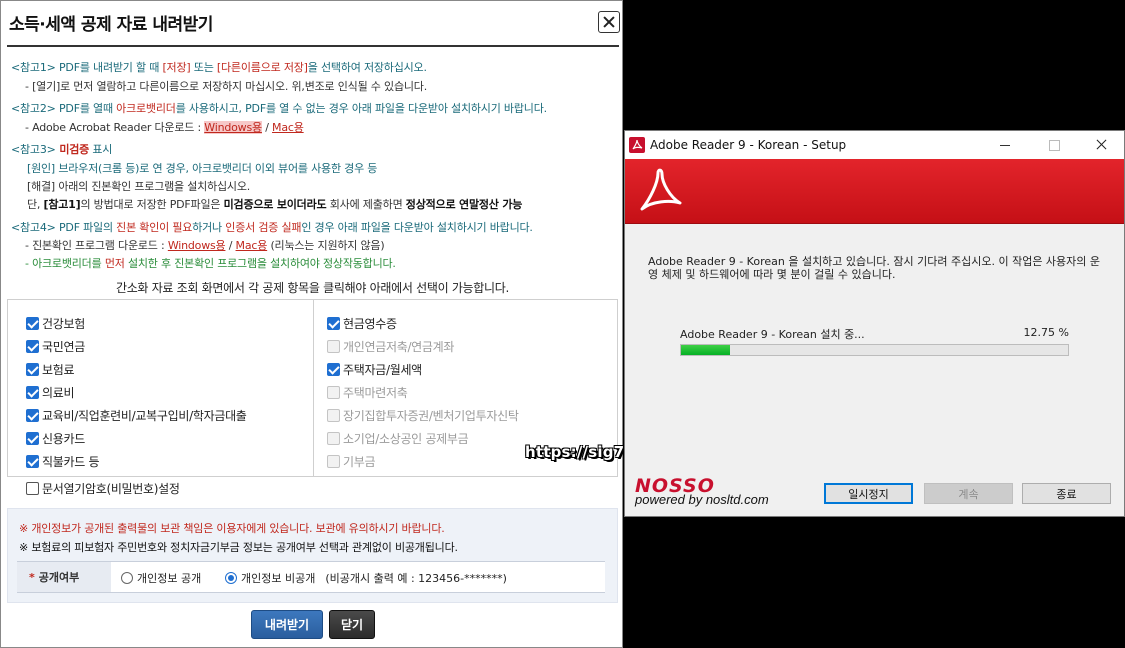 The height and width of the screenshot is (648, 1125). What do you see at coordinates (661, 189) in the screenshot?
I see `acrobat-logo-icon` at bounding box center [661, 189].